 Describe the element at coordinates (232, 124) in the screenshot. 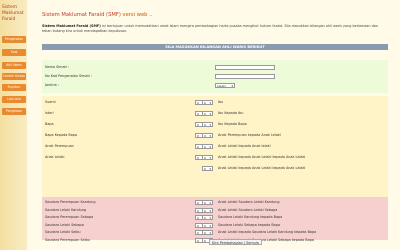

I see `heir-label: Ibu Kepada Bapa` at that location.